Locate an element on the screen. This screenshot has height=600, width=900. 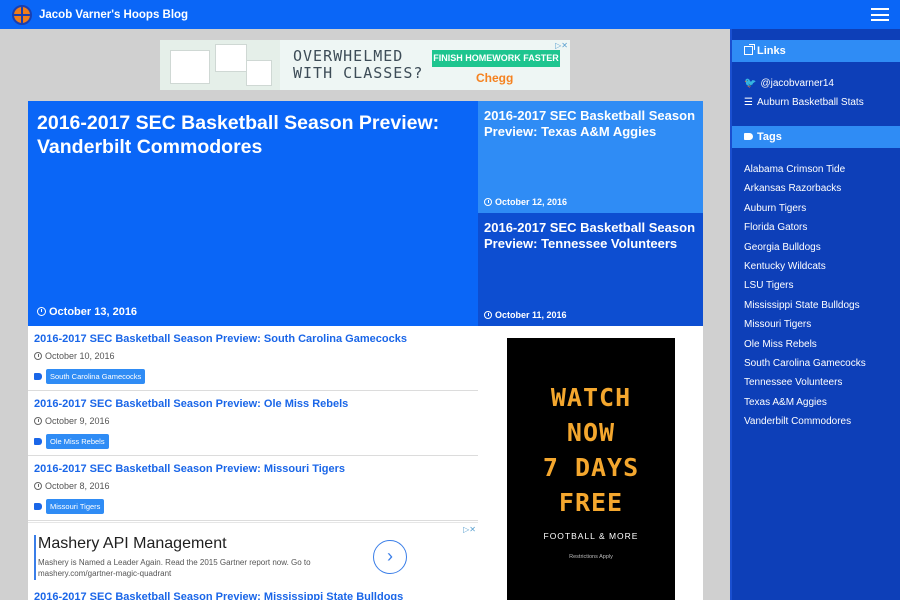
sidebar-tag-link: South Carolina Gamecocks is located at coordinates (816, 363).